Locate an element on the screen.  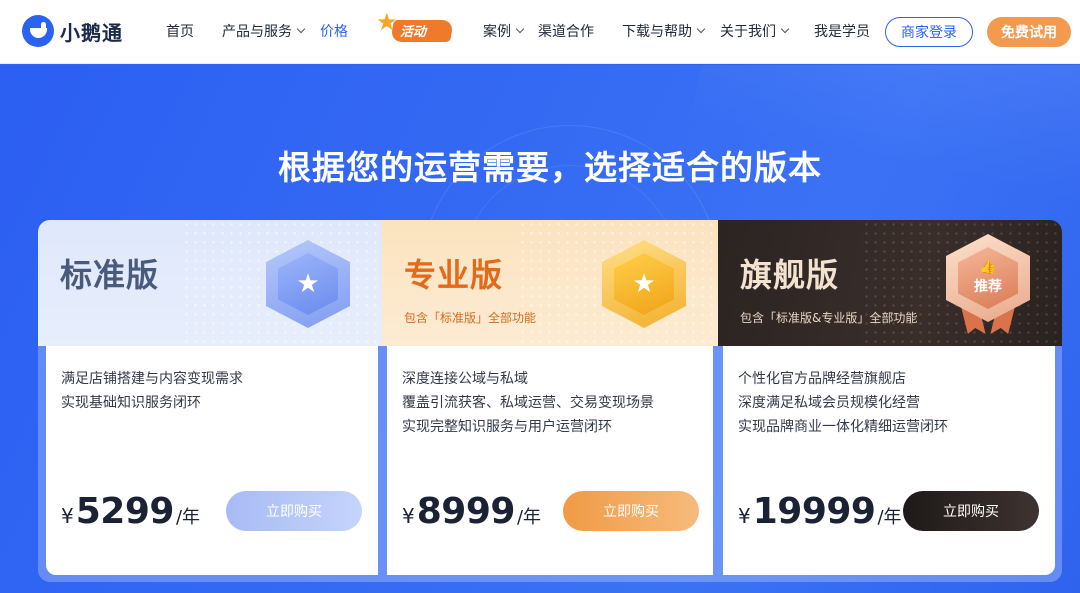
recommend-label: 推荐 is located at coordinates (988, 287).